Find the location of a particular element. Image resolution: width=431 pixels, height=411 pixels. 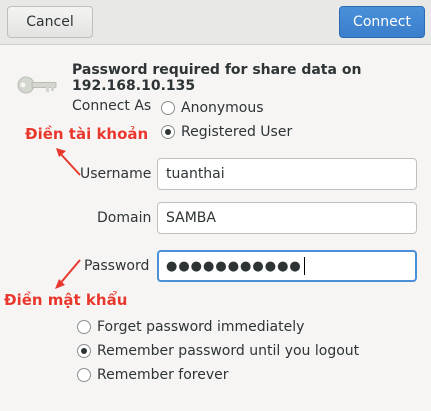

radio-forget-immediately: Forget password immediately is located at coordinates (190, 327).